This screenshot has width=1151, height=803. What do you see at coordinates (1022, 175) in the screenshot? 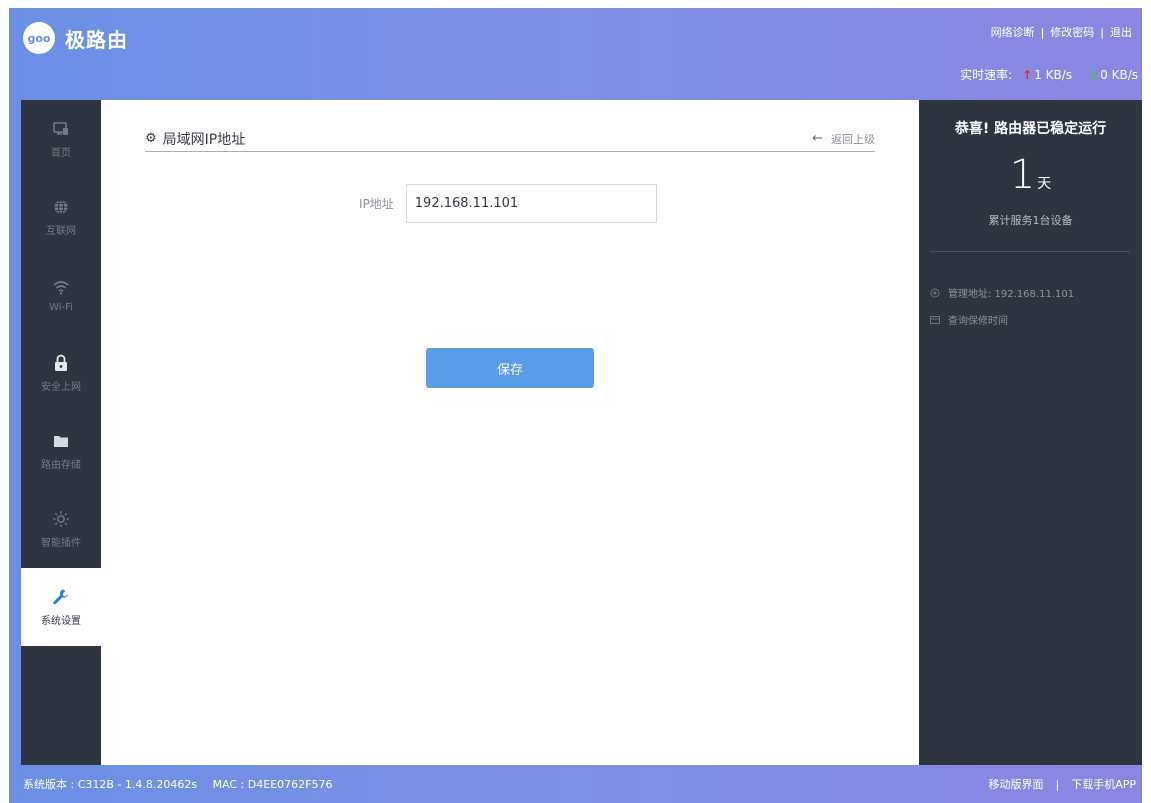
I see `uptime-number: 1` at bounding box center [1022, 175].